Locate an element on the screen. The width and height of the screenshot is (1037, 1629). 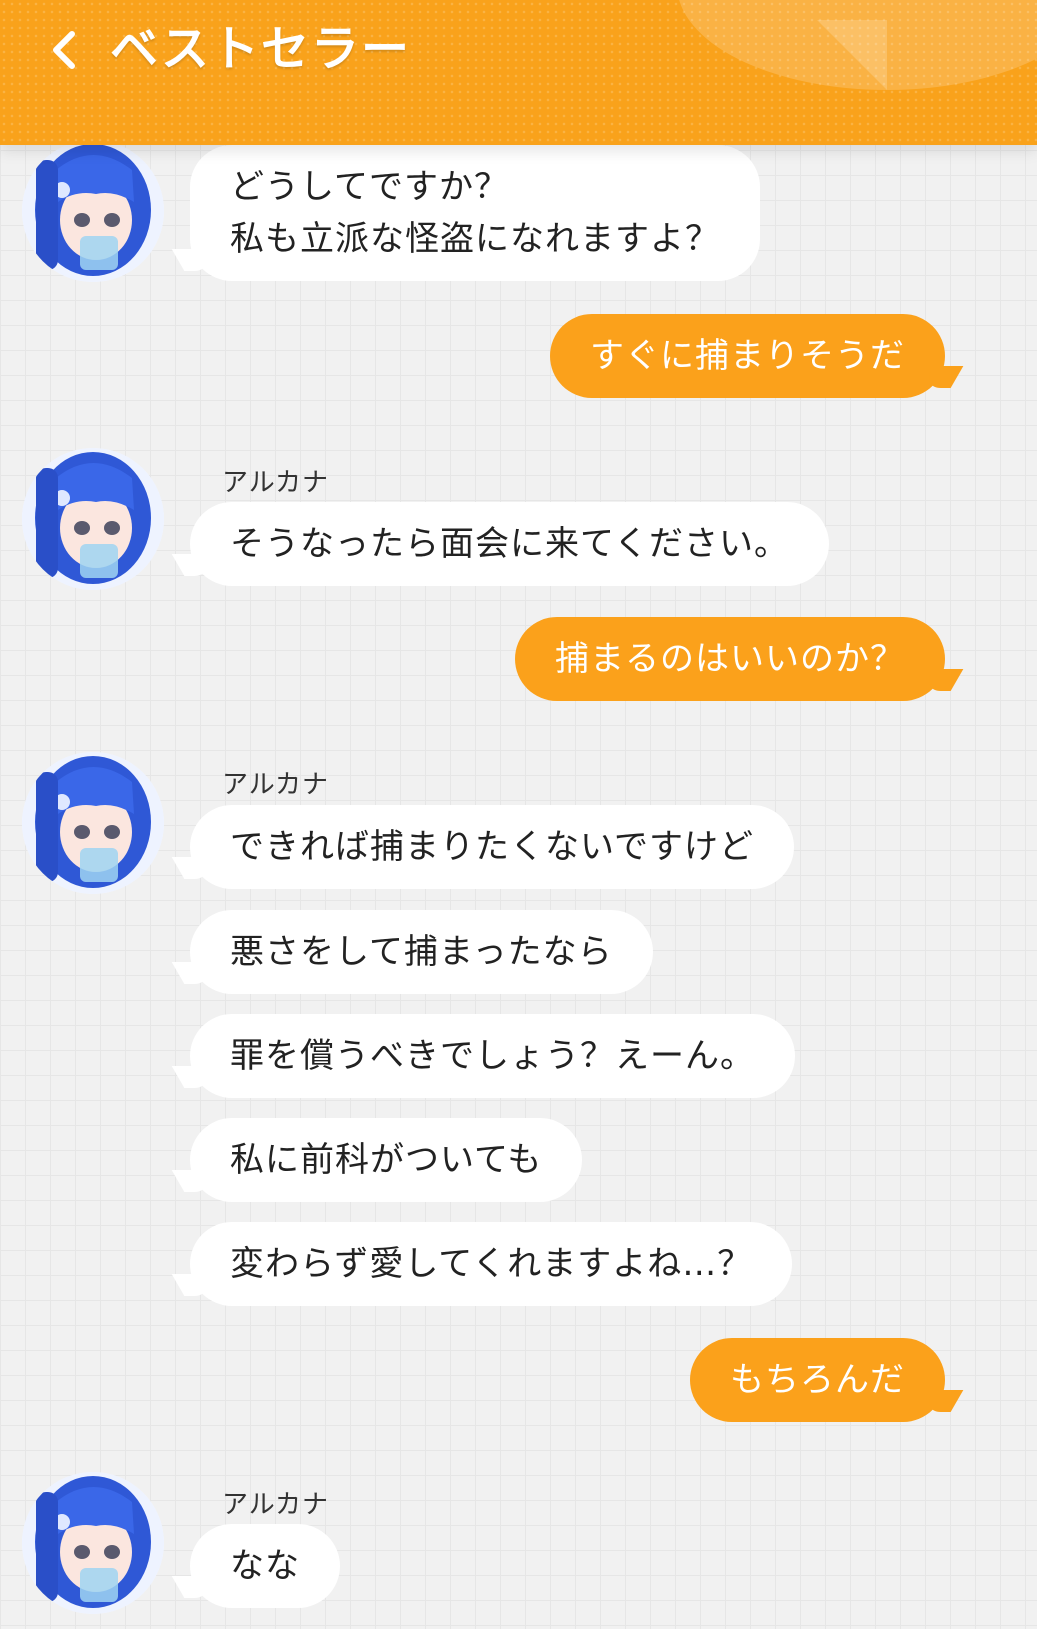
back-button is located at coordinates (65, 50).